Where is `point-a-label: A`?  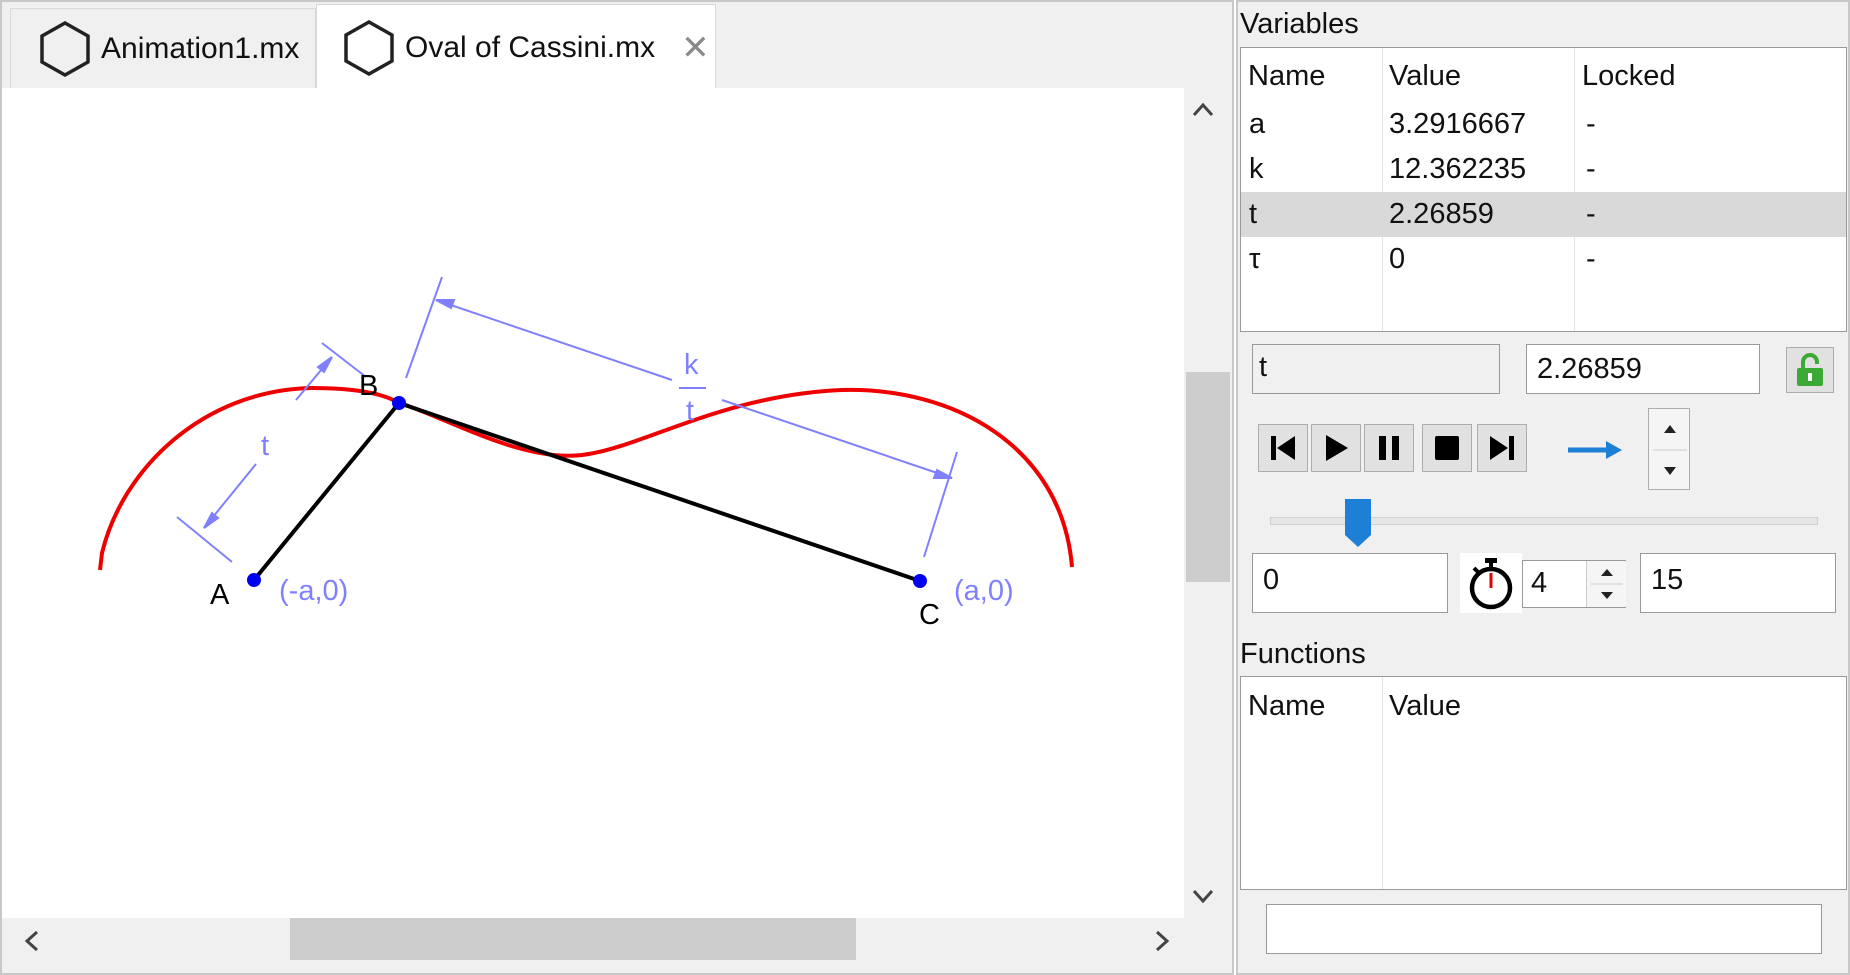
point-a-label: A is located at coordinates (220, 595).